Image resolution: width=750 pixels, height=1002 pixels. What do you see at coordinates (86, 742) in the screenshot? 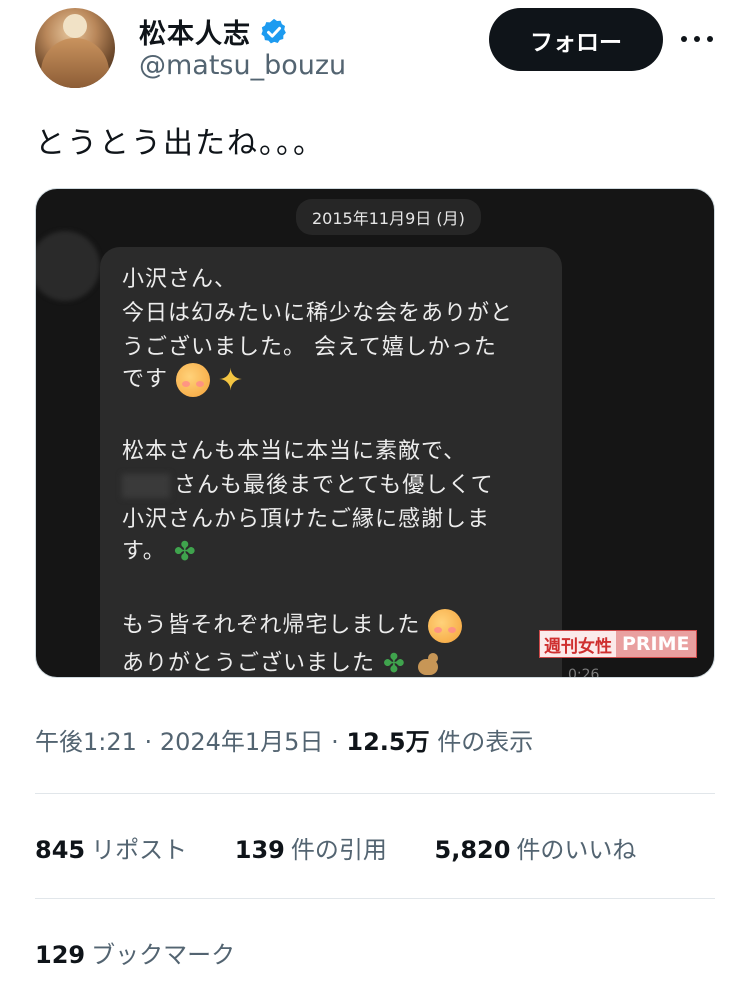
I see `tweet-time: 午後1:21` at bounding box center [86, 742].